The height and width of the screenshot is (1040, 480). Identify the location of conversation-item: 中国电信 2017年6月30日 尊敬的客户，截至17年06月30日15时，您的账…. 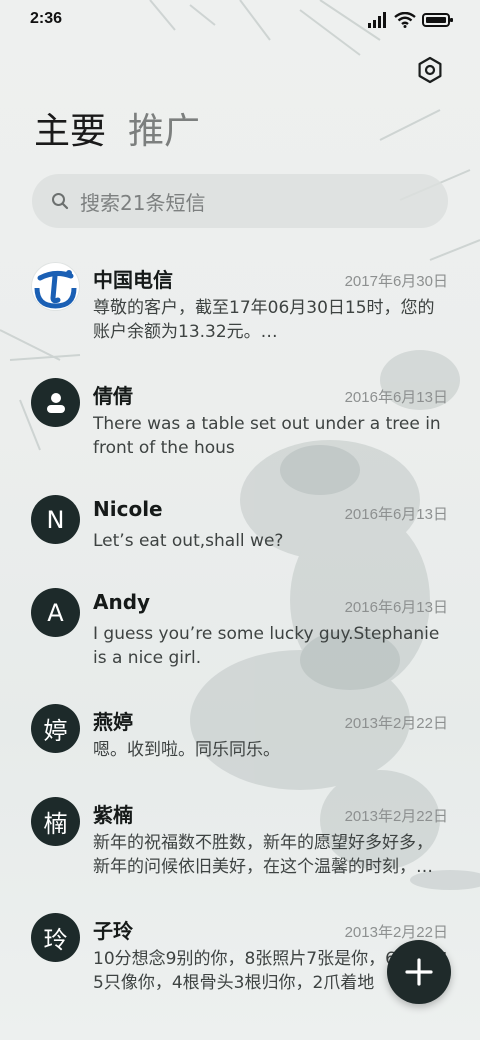
(240, 310).